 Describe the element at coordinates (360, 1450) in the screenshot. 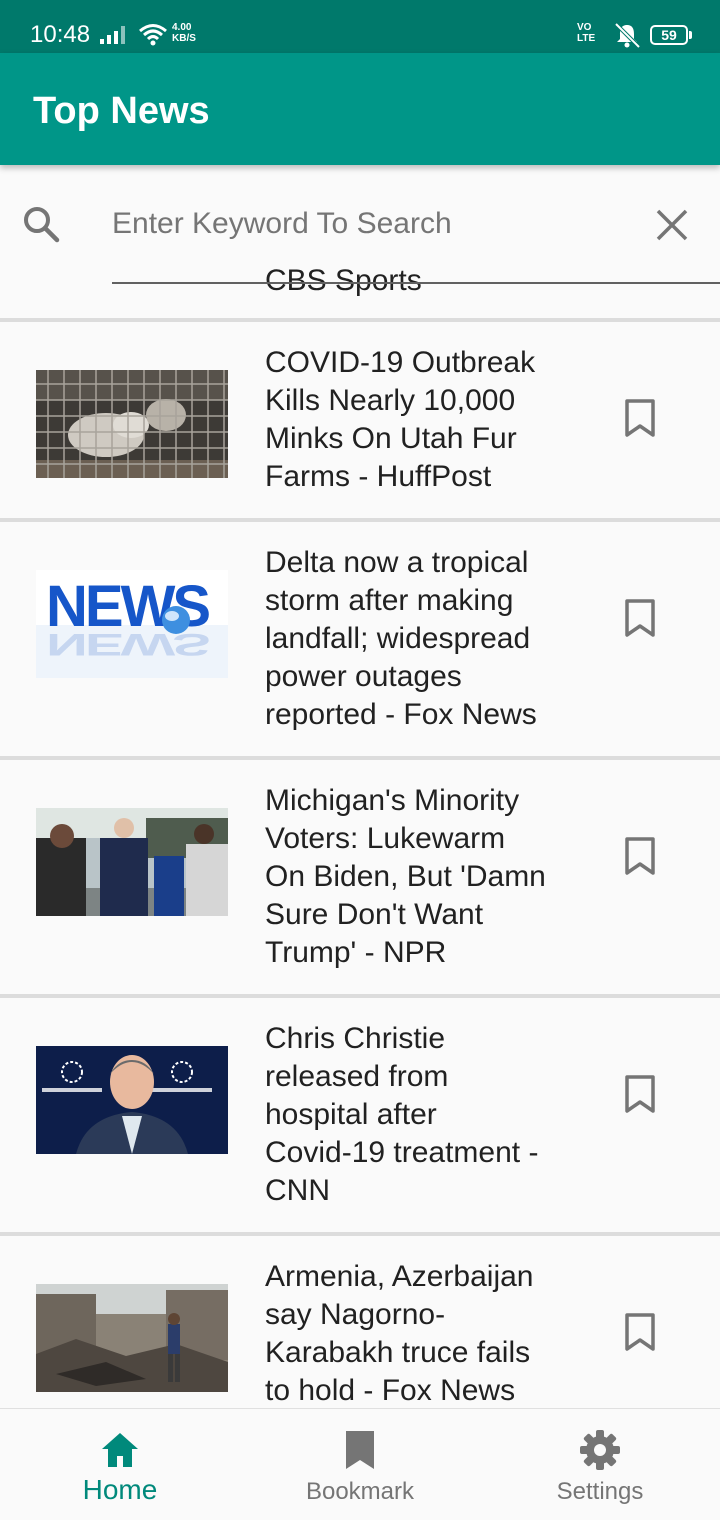

I see `bookmark-icon` at that location.